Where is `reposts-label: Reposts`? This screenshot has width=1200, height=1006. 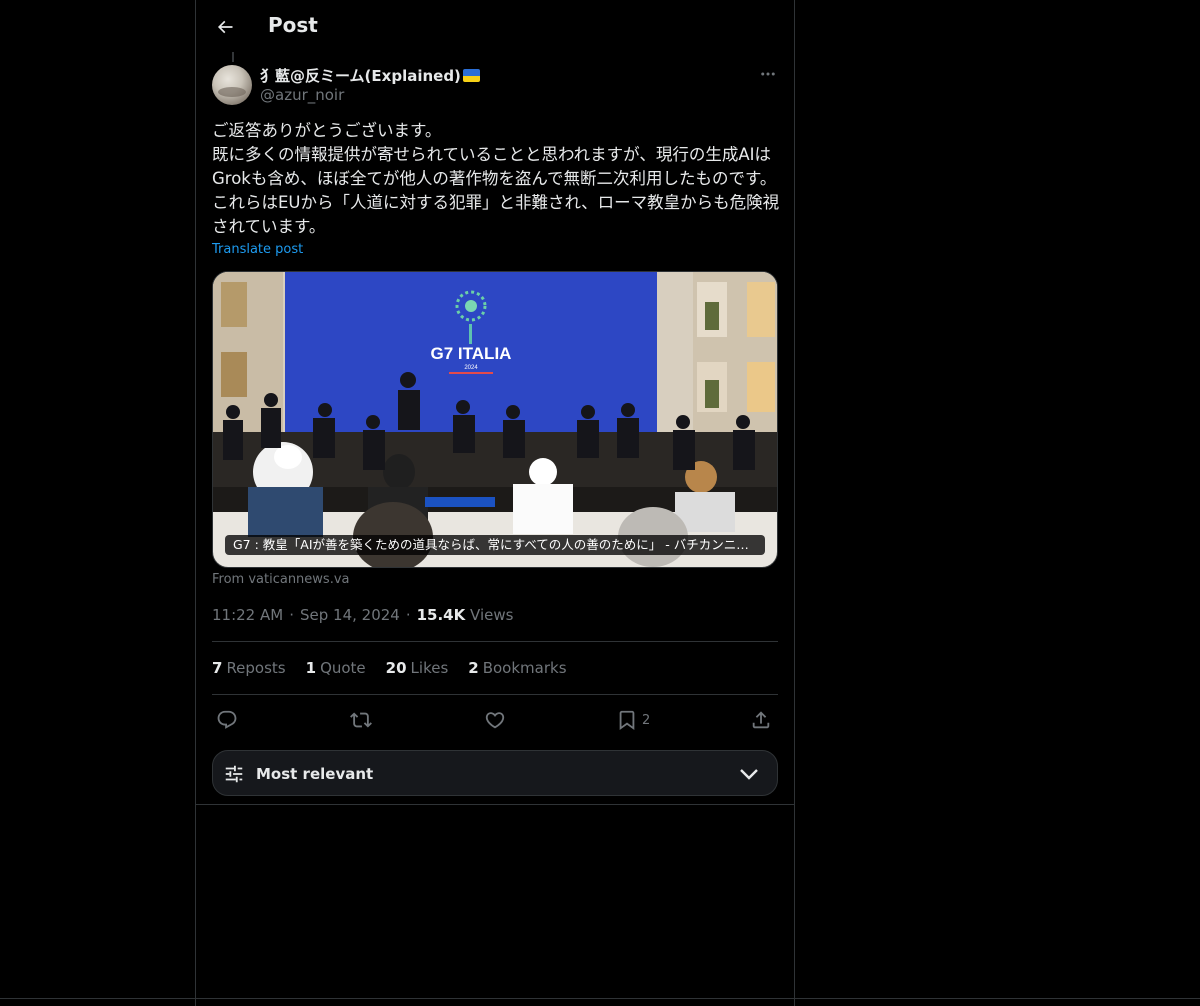 reposts-label: Reposts is located at coordinates (256, 668).